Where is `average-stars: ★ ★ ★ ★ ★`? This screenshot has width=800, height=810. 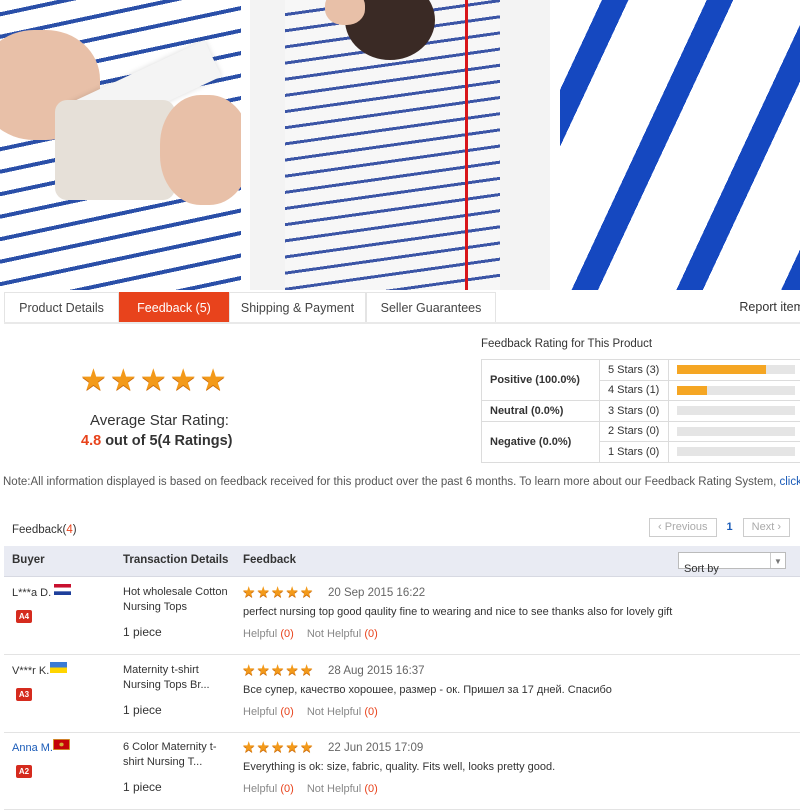 average-stars: ★ ★ ★ ★ ★ is located at coordinates (153, 381).